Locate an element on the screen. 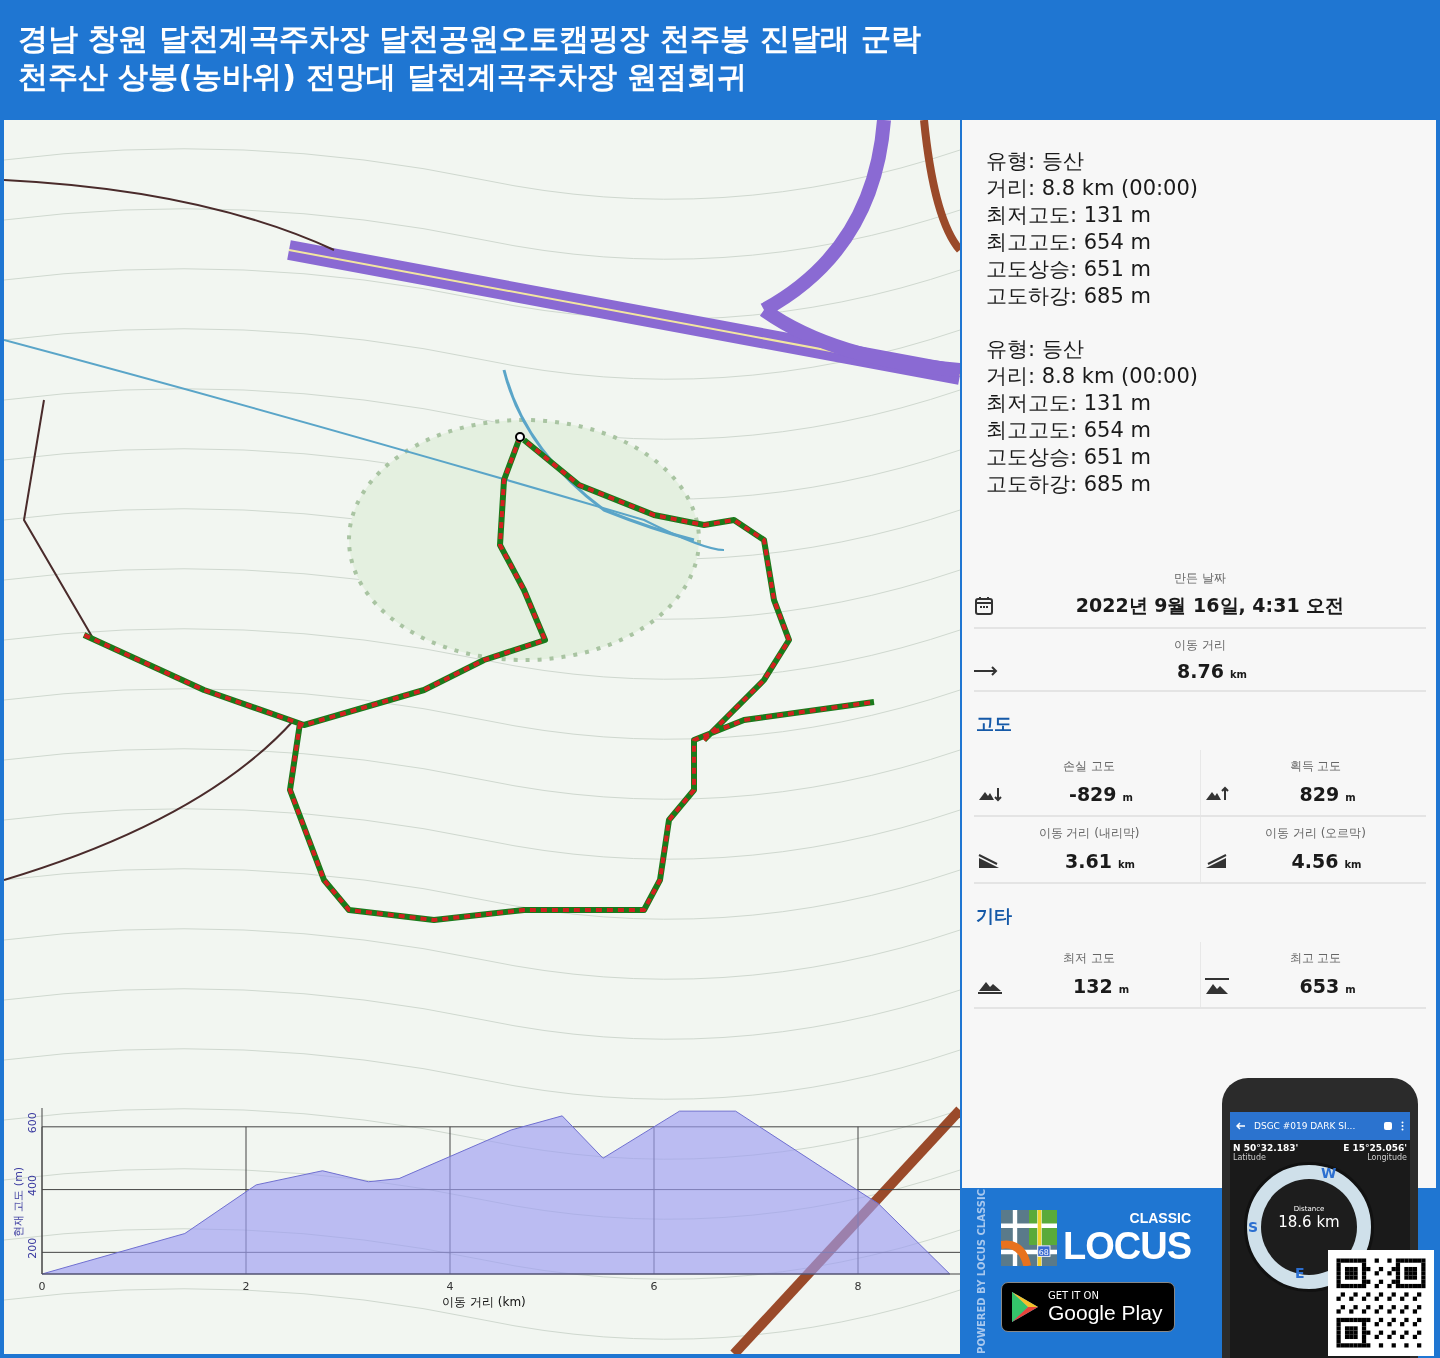  page-title: 경남 창원 달천계곡주차장 달천공원오토캠핑장 천주봉 진달래 군락 is located at coordinates (470, 39).